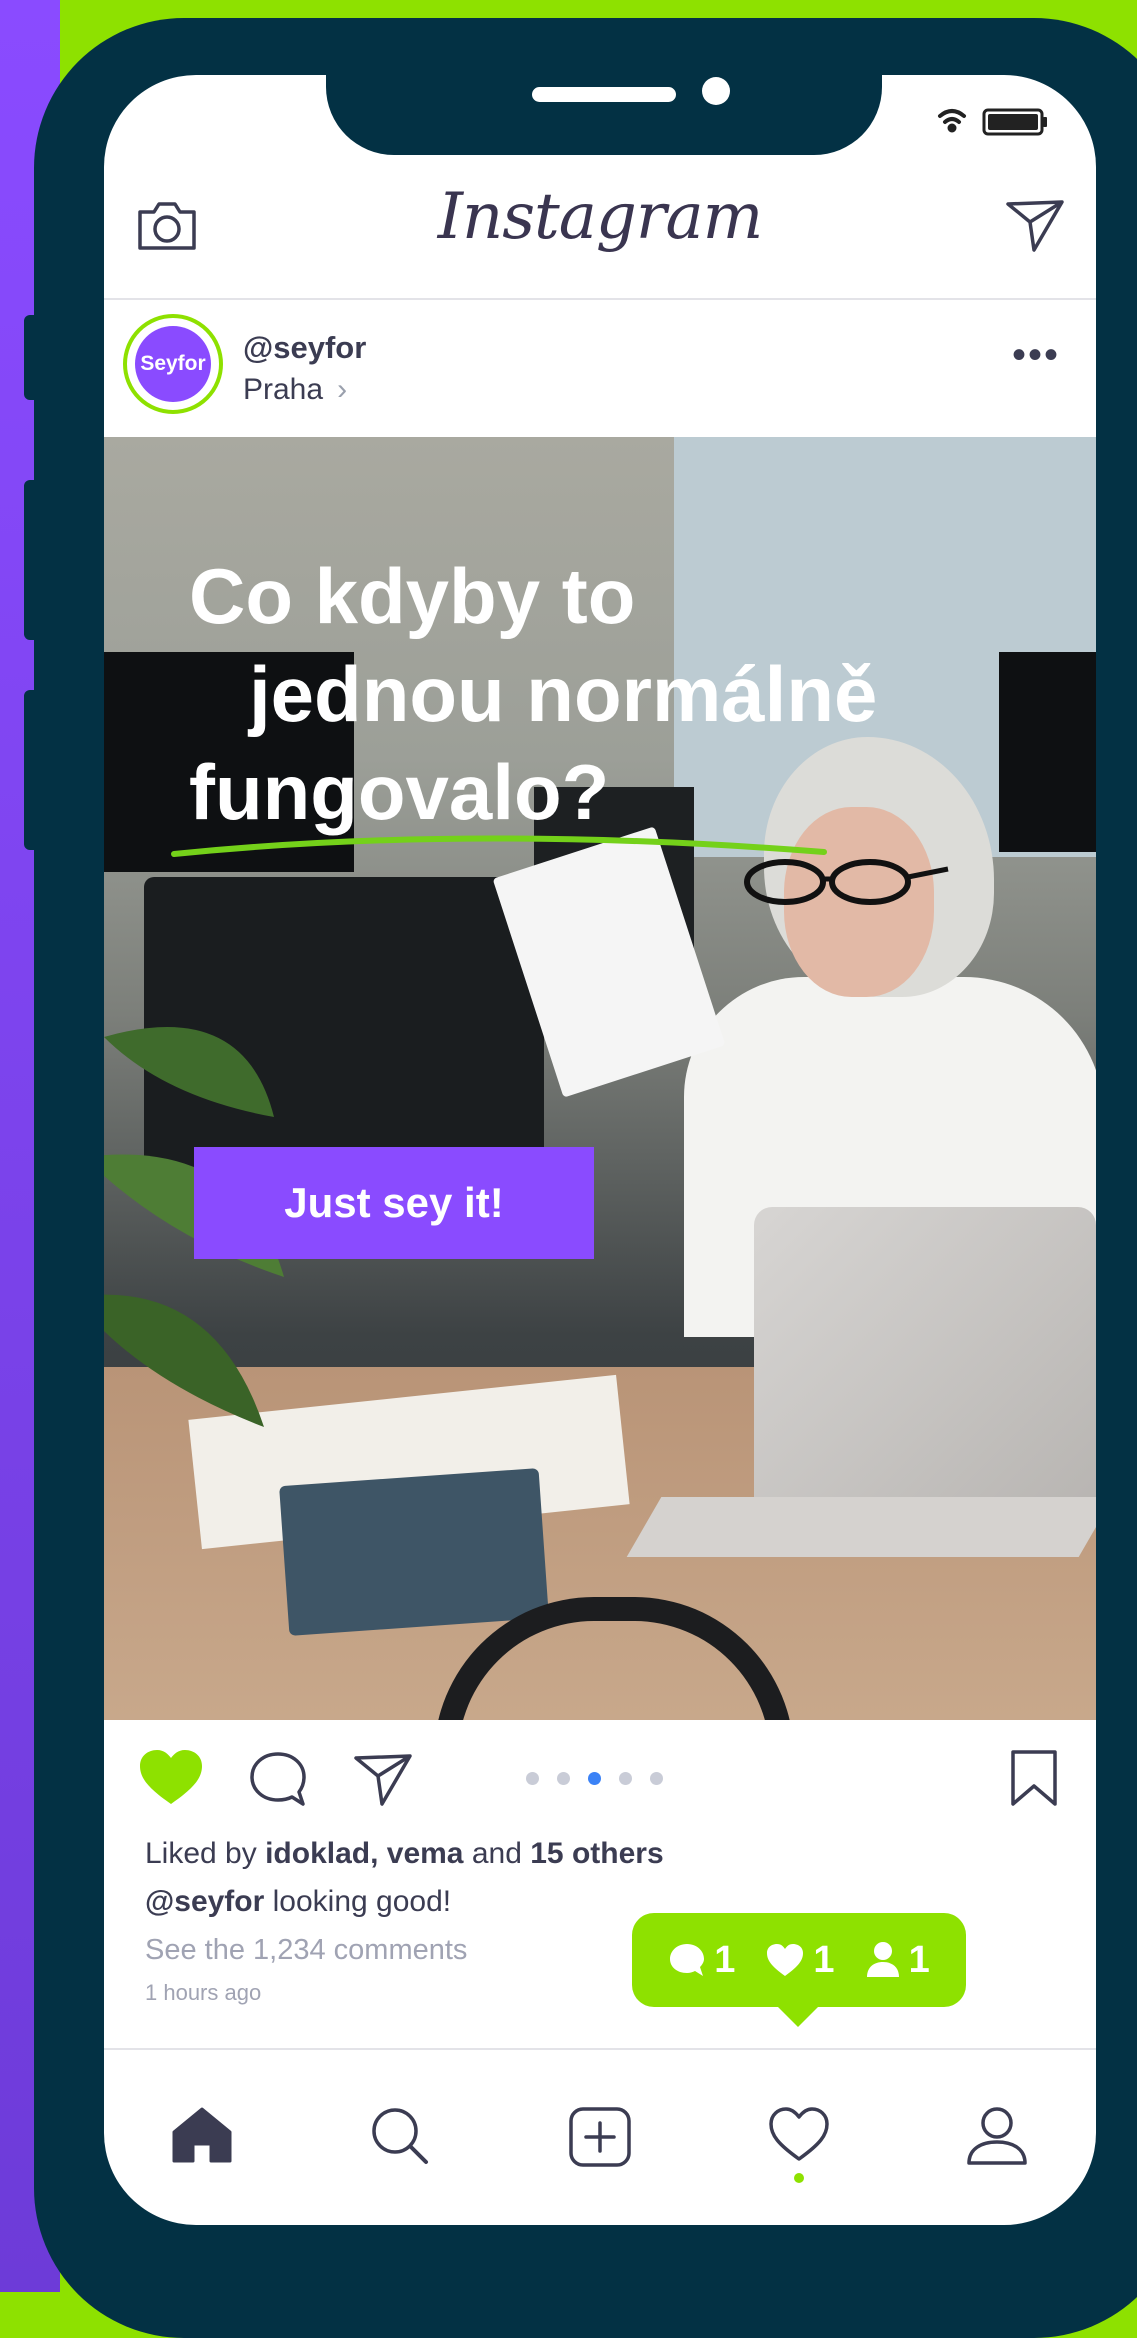  Describe the element at coordinates (202, 2135) in the screenshot. I see `home-icon` at that location.